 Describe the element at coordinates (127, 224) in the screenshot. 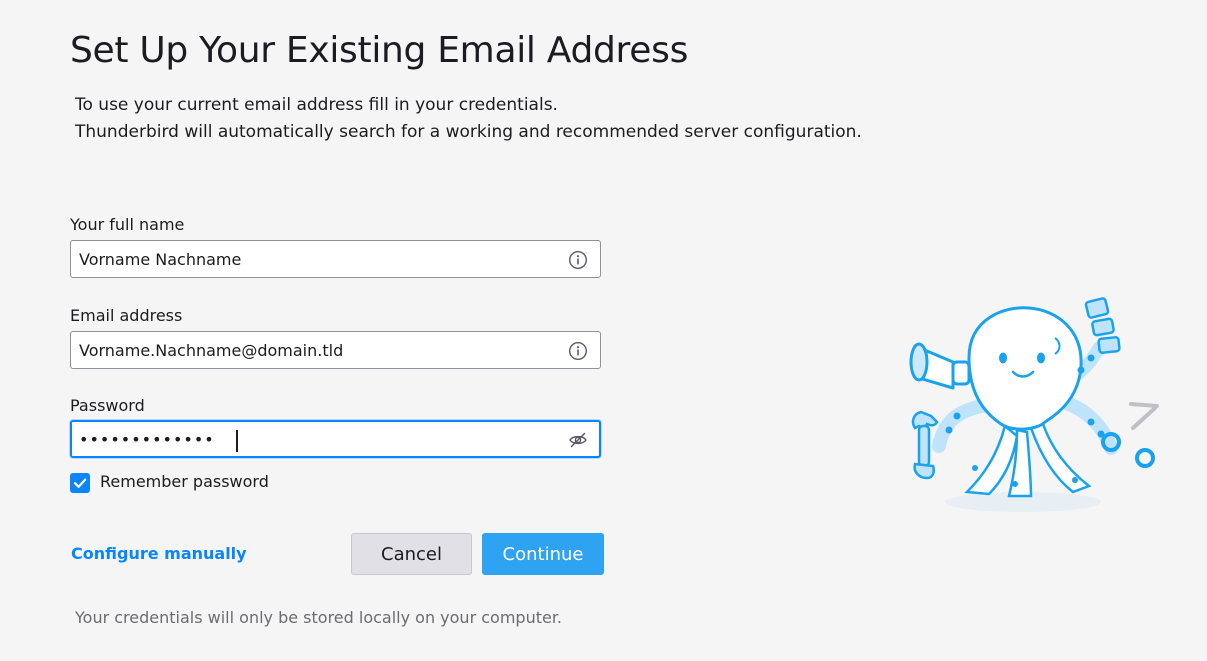

I see `full-name-label: Your full name` at that location.